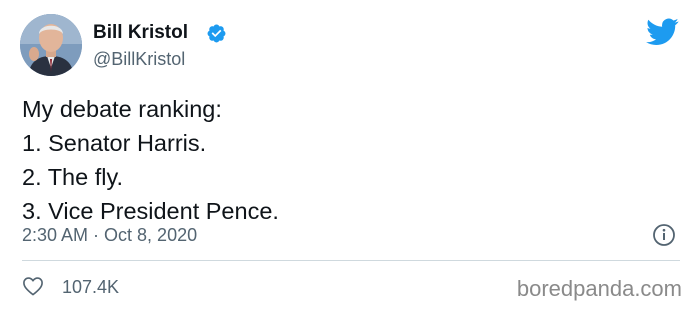 The height and width of the screenshot is (314, 700). What do you see at coordinates (114, 143) in the screenshot?
I see `tweet-line: 1. Senator Harris.` at bounding box center [114, 143].